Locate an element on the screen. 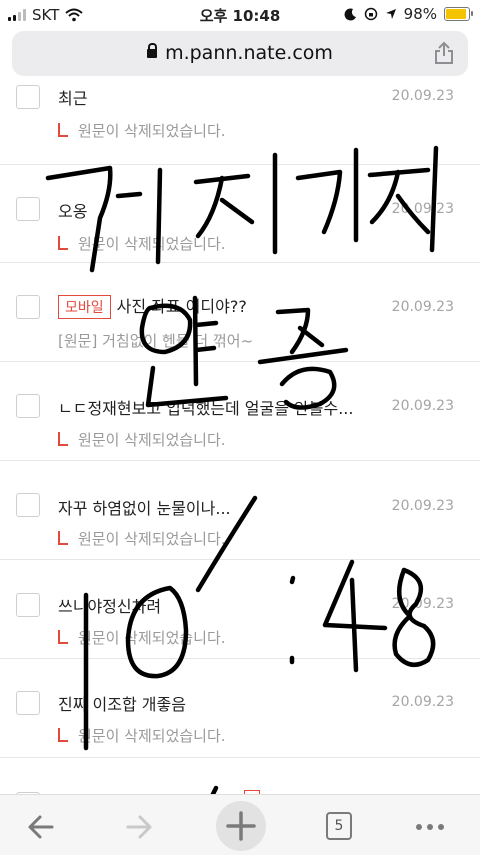 The image size is (480, 855). list-item: 오옹 20.09.23 원문이 삭제되었습니다. is located at coordinates (240, 213).